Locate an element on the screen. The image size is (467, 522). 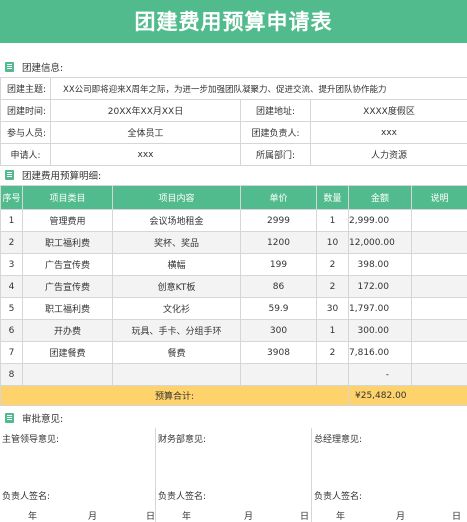
row-amount: 172.00 is located at coordinates (380, 286).